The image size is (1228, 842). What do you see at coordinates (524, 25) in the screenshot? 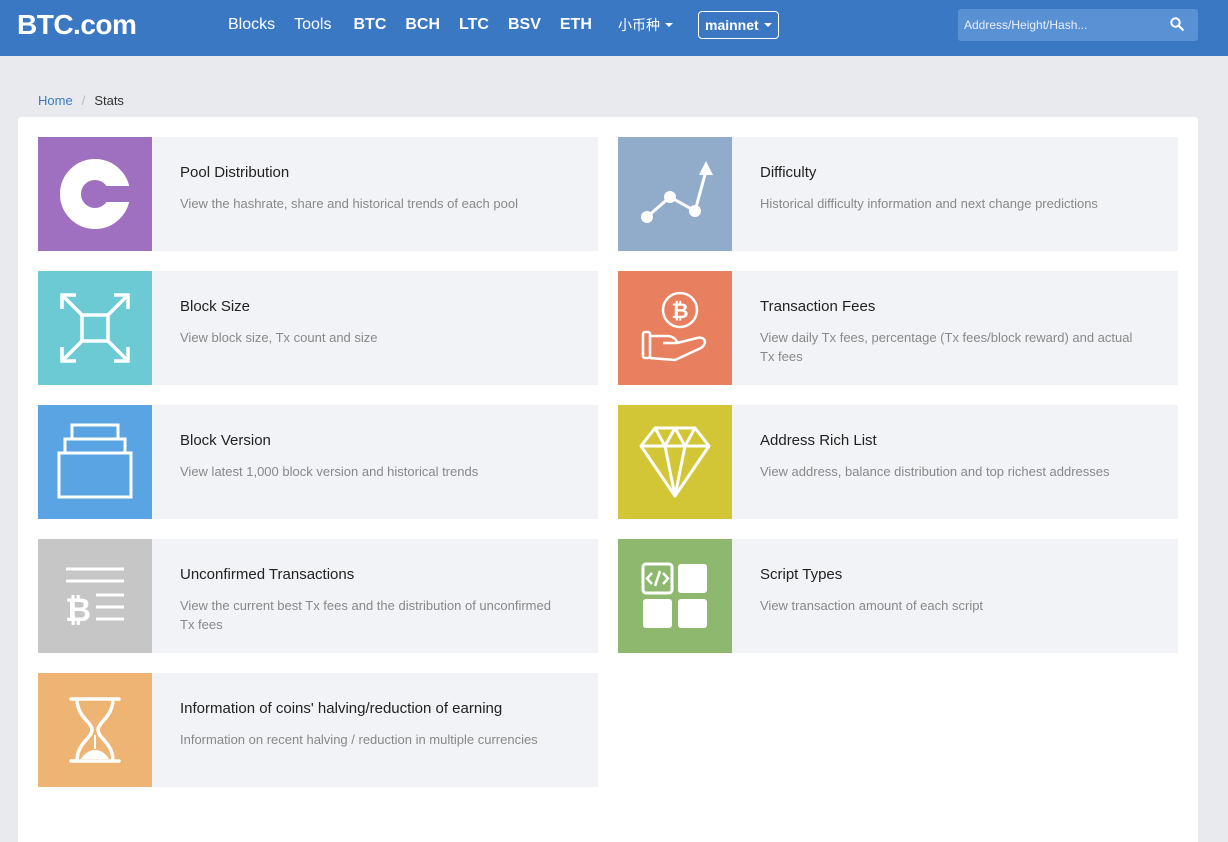
I see `nav-bsv: BSV` at bounding box center [524, 25].